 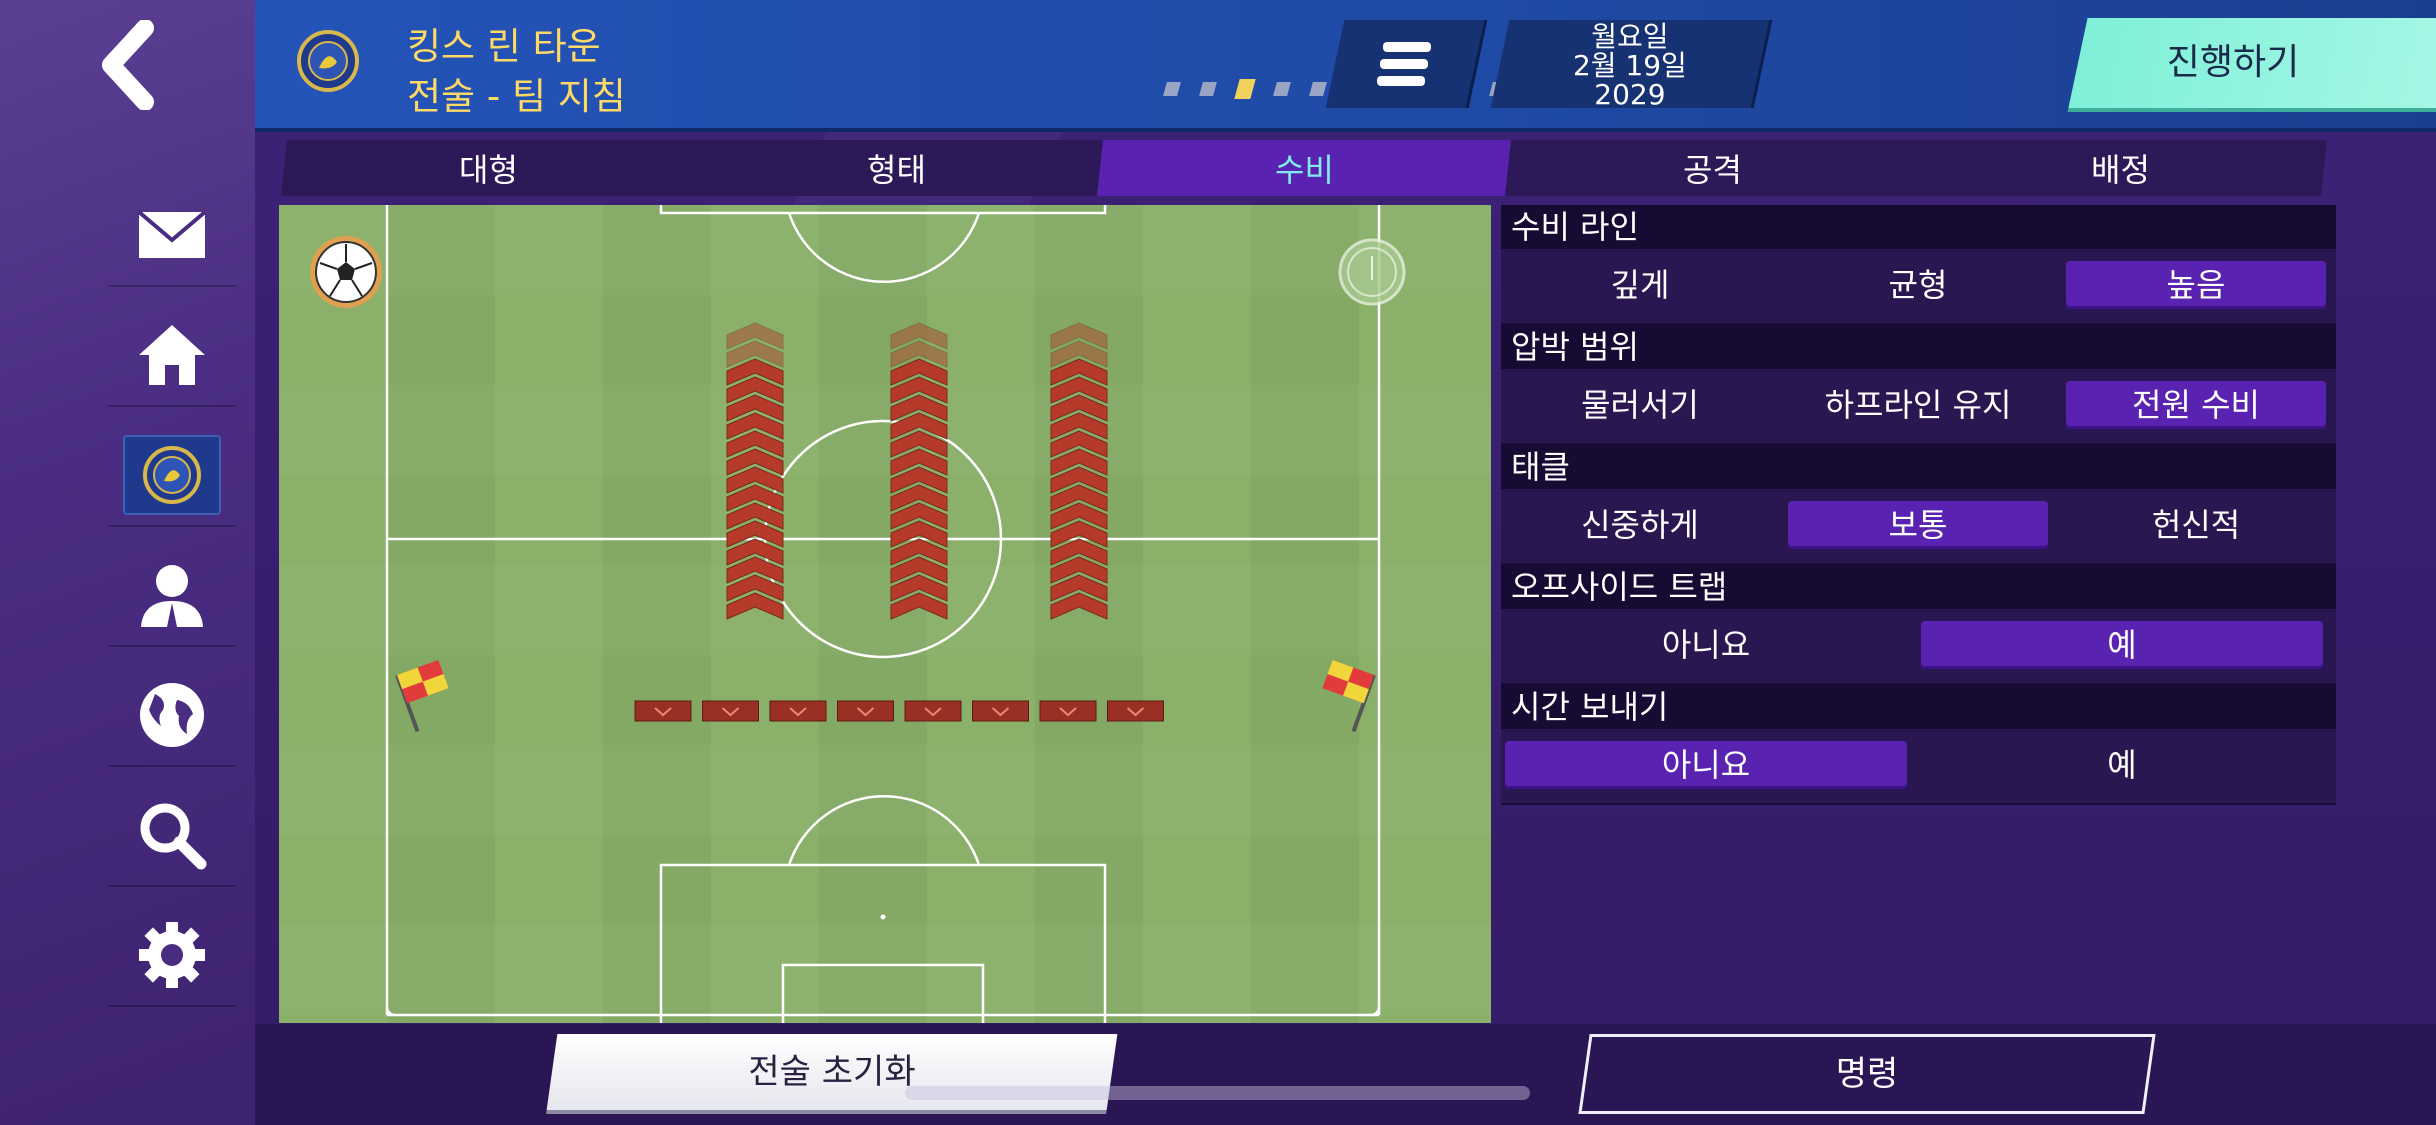 I want to click on tab-shape: 형태, so click(x=896, y=168).